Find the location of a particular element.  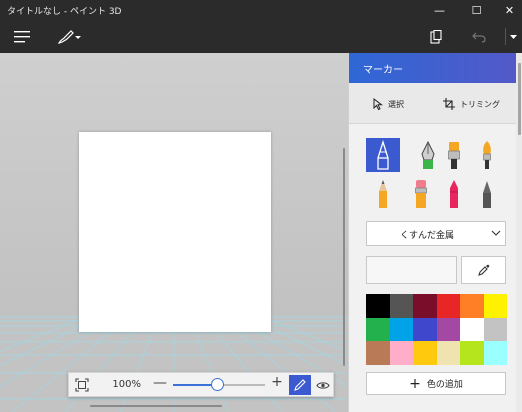

top-toolbar is located at coordinates (261, 36).